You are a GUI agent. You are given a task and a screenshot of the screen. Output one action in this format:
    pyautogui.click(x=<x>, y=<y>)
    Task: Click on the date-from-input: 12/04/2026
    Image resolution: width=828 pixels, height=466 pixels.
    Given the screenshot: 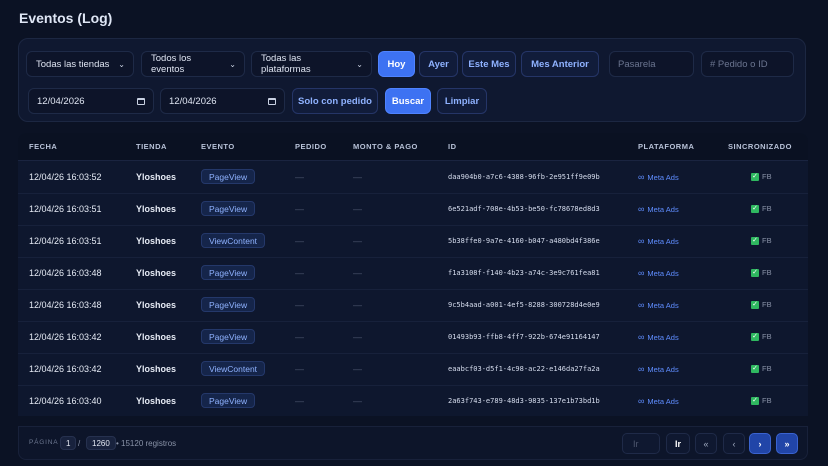 What is the action you would take?
    pyautogui.click(x=91, y=101)
    